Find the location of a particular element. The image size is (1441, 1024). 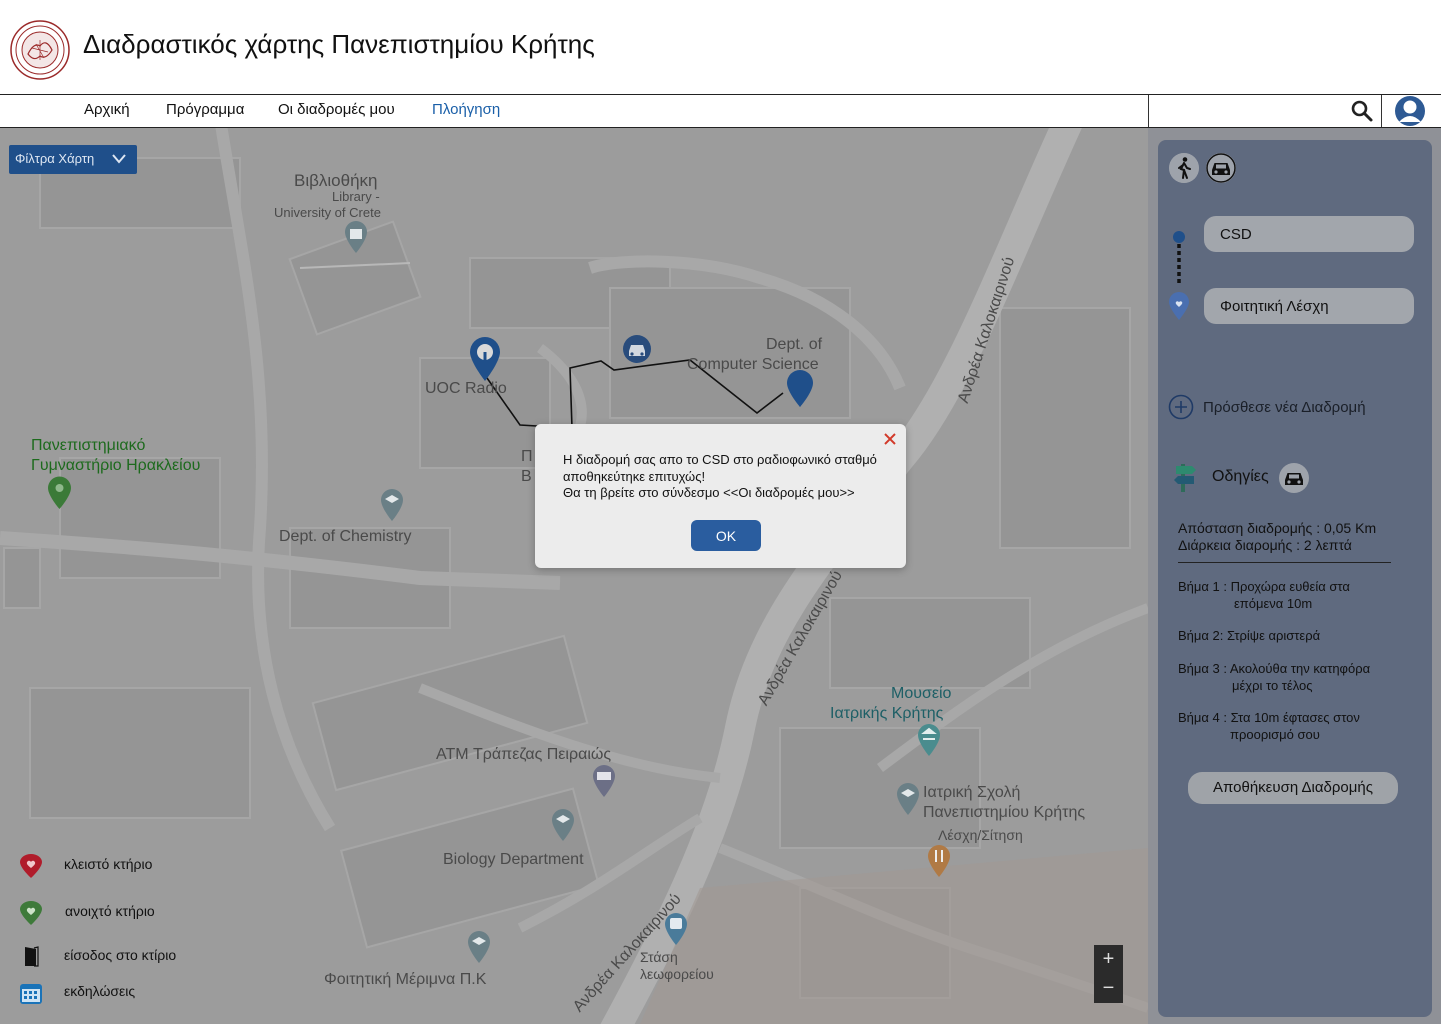

library-label: Βιβλιοθήκη is located at coordinates (336, 180).